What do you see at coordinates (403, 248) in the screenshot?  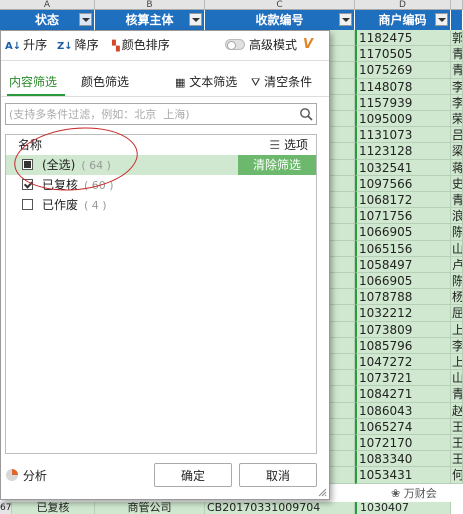 I see `merchant-code-cell: 1065156` at bounding box center [403, 248].